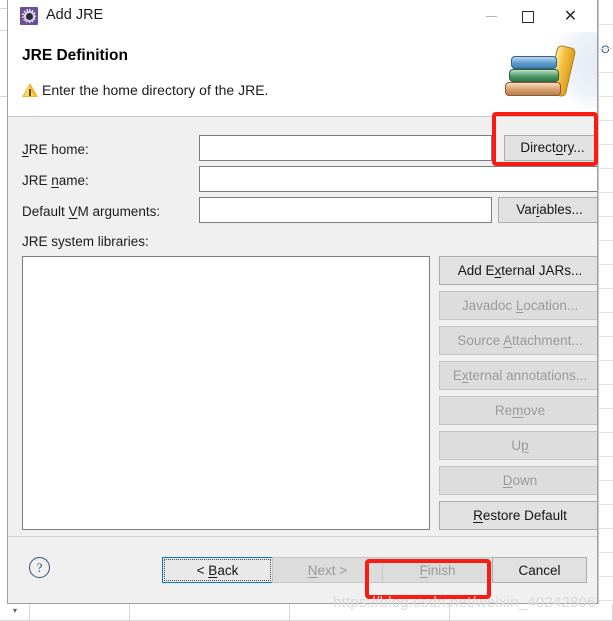 The width and height of the screenshot is (613, 621). What do you see at coordinates (306, 612) in the screenshot?
I see `background-window-bottom: ▾` at bounding box center [306, 612].